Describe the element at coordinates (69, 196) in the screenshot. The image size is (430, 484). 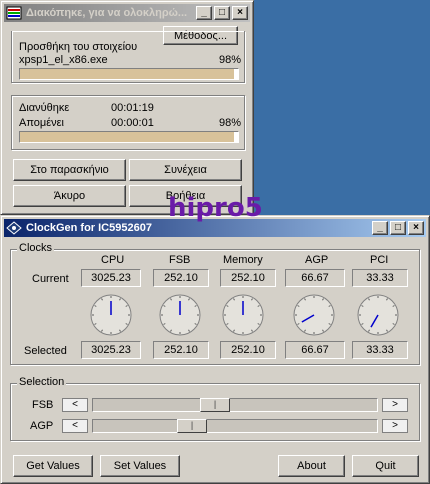
I see `cancel-button: Άκυρο` at that location.